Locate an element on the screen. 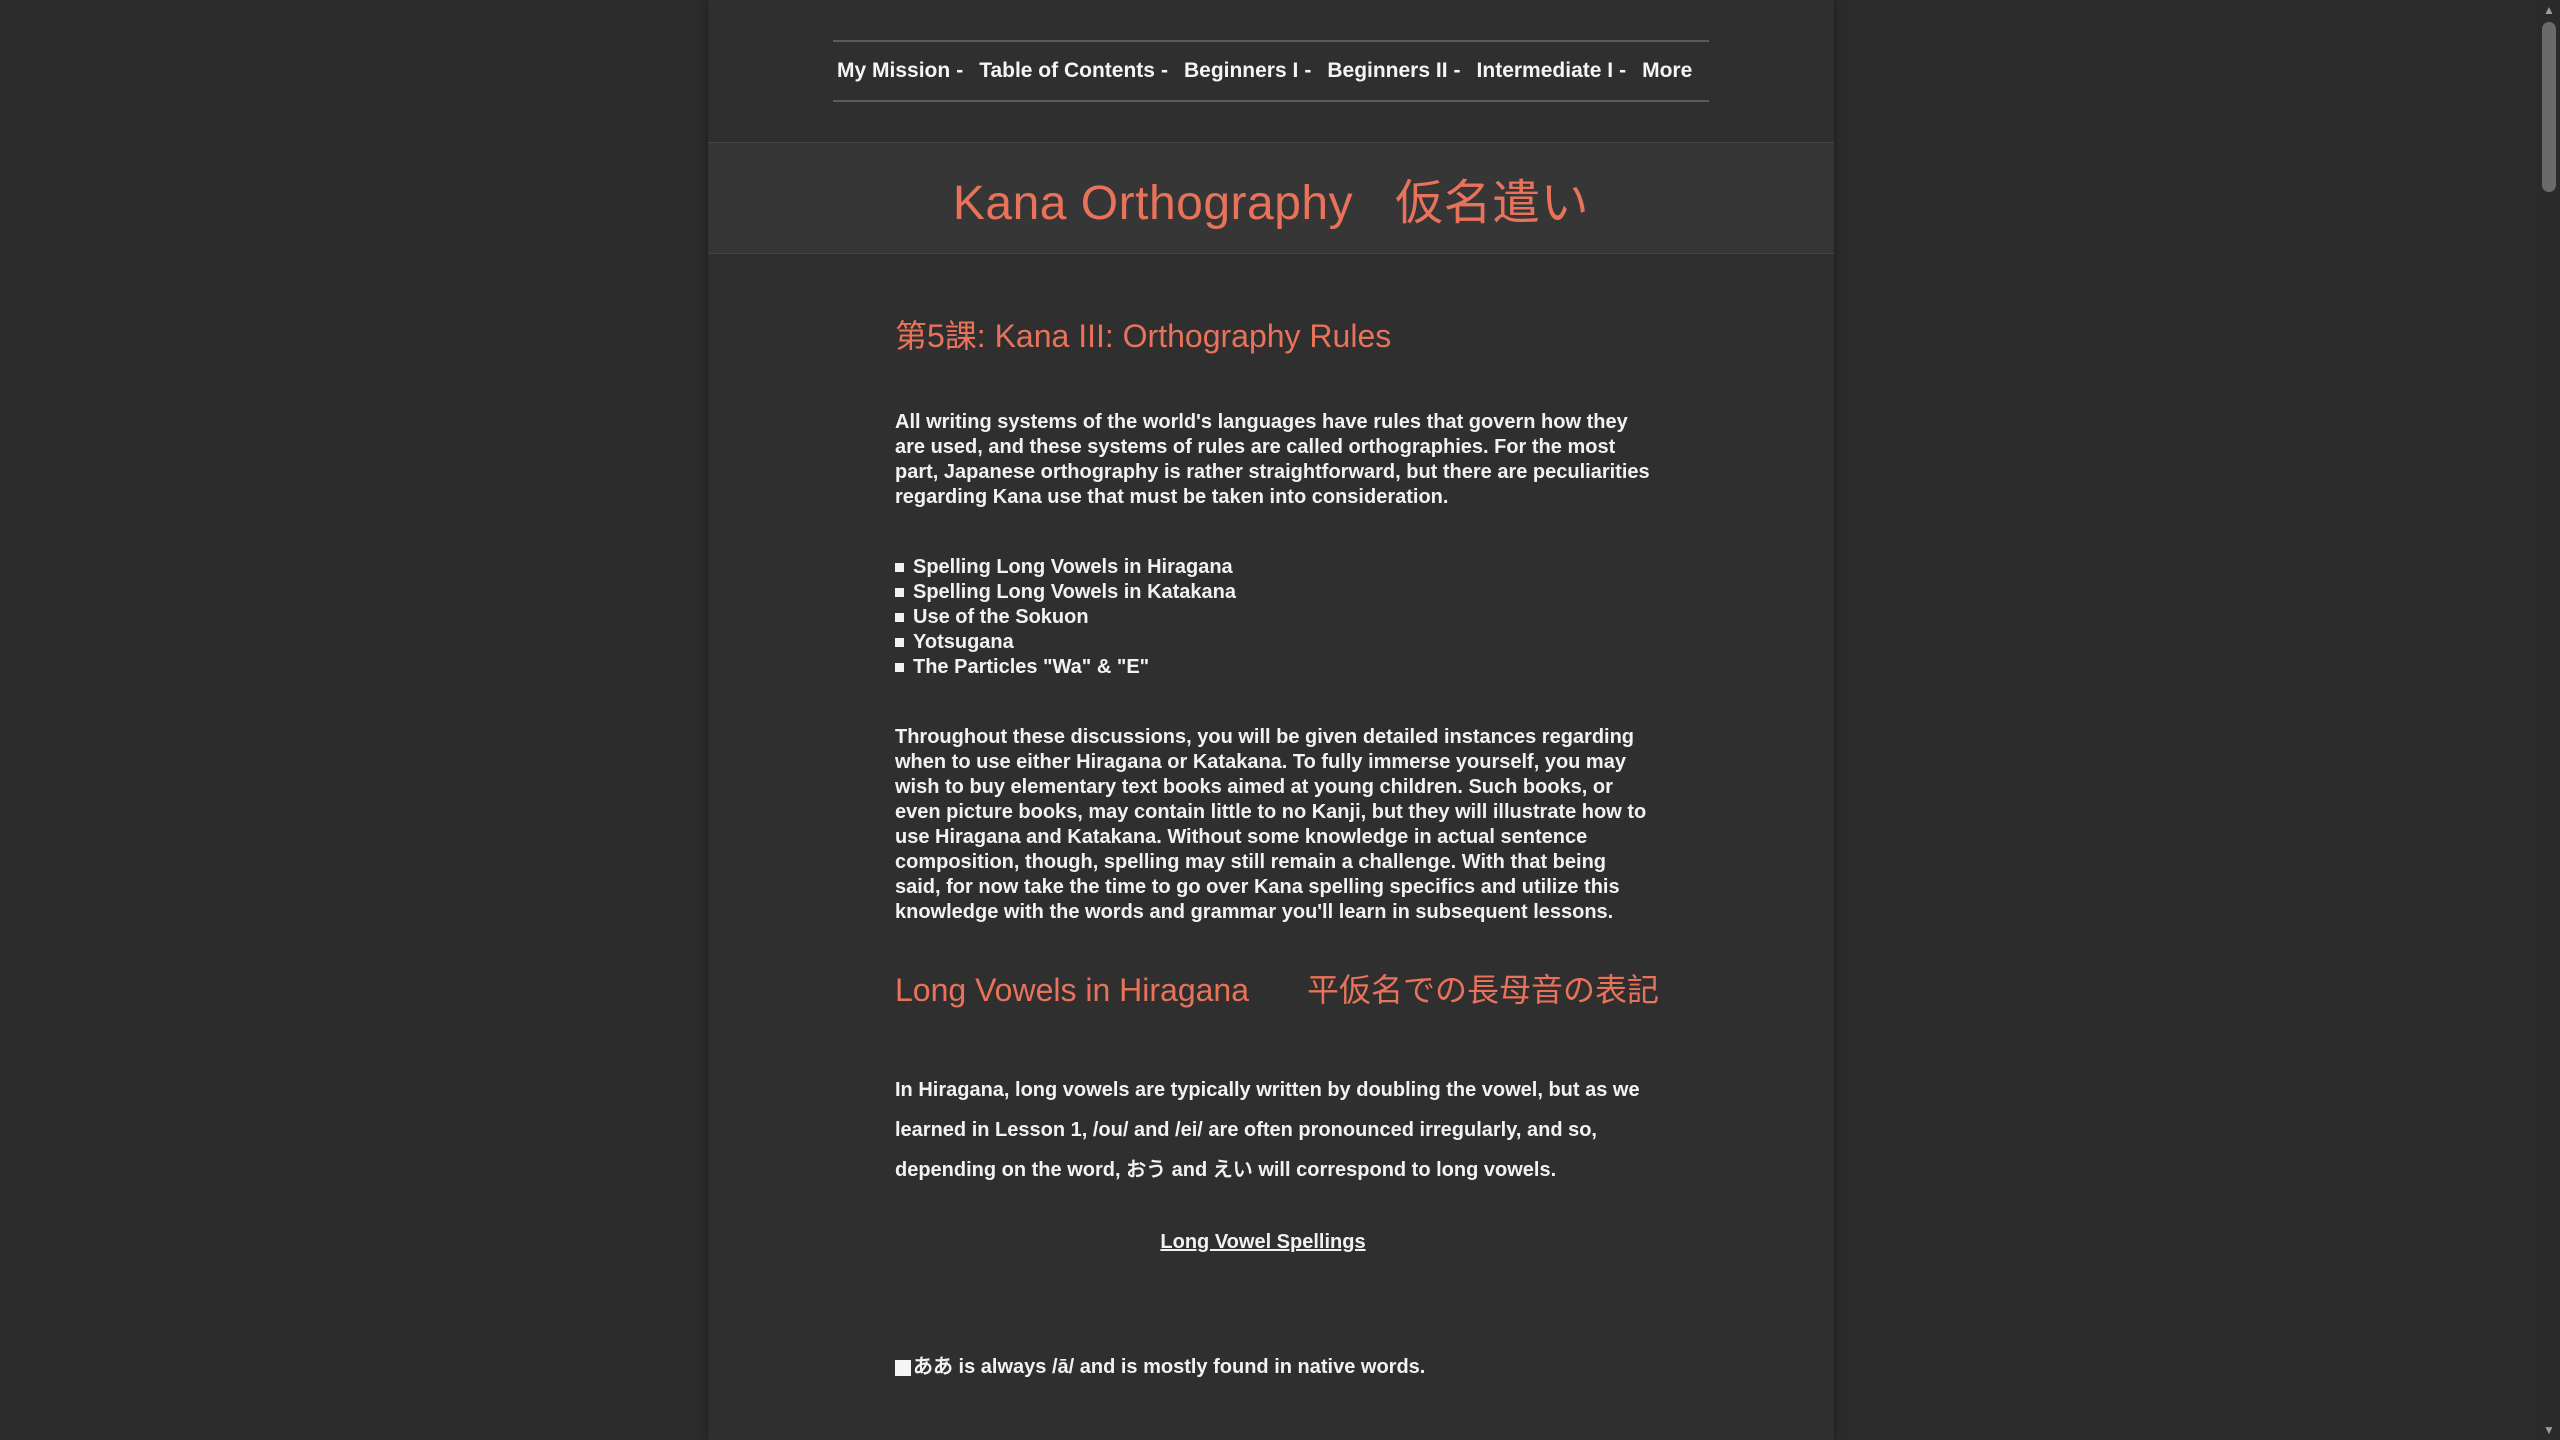 The image size is (2560, 1440). scroll-down-arrow-icon: ▼ is located at coordinates (2549, 1430).